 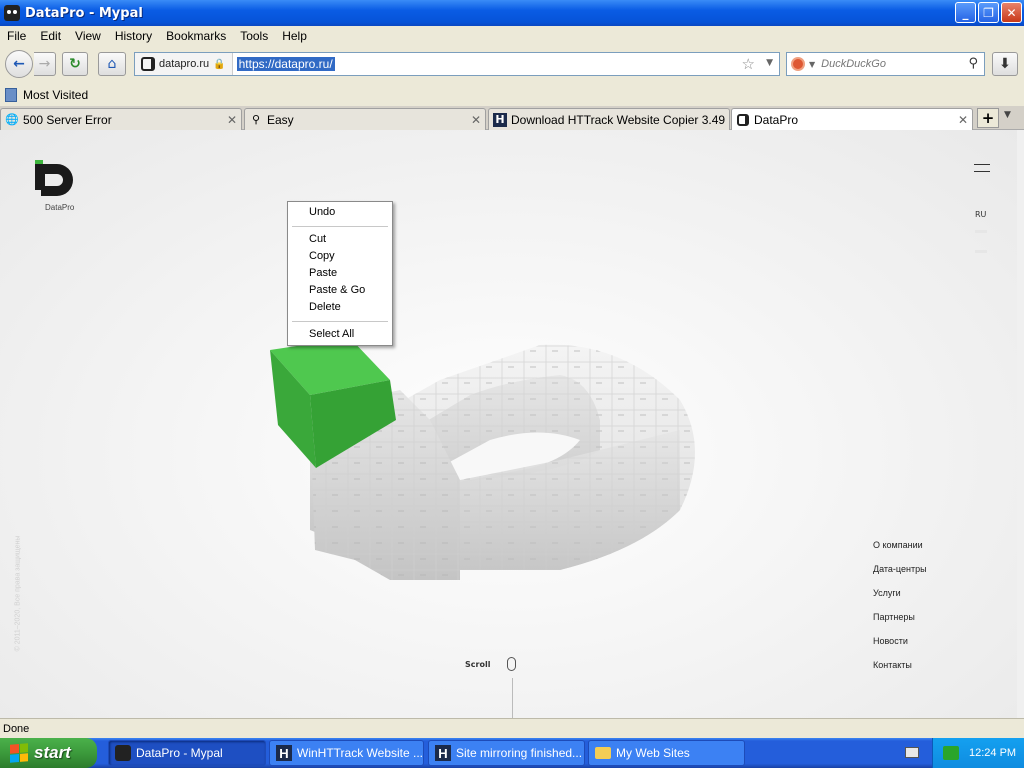 What do you see at coordinates (133, 36) in the screenshot?
I see `menu-history: History` at bounding box center [133, 36].